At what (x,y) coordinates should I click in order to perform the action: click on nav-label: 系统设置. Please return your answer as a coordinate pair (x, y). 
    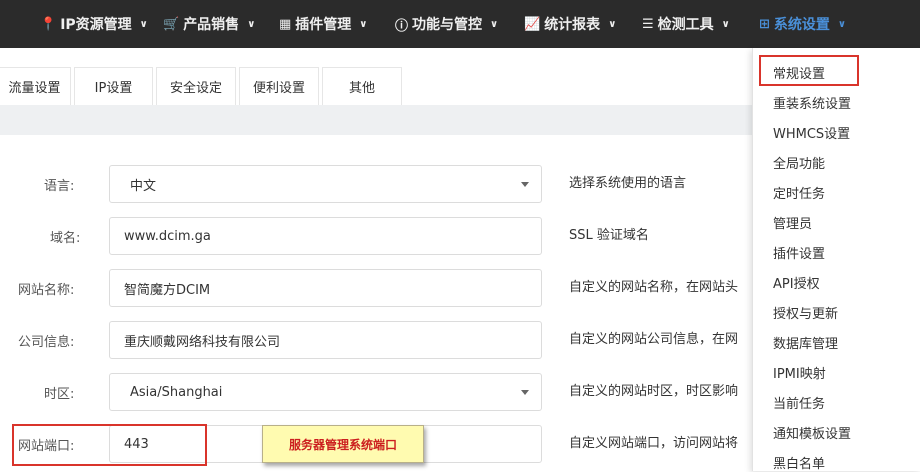
    Looking at the image, I should click on (801, 25).